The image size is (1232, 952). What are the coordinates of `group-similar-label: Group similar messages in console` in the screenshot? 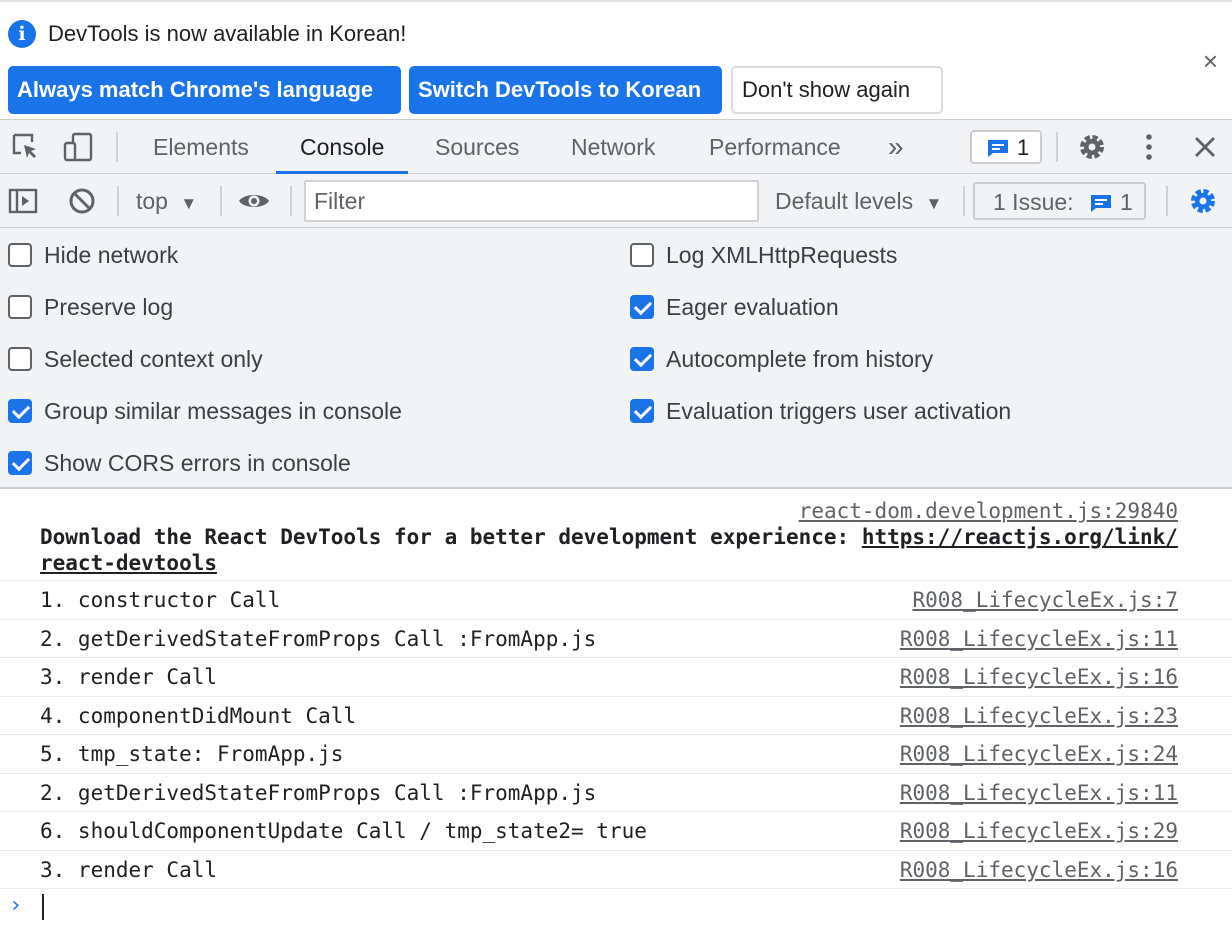 It's located at (223, 411).